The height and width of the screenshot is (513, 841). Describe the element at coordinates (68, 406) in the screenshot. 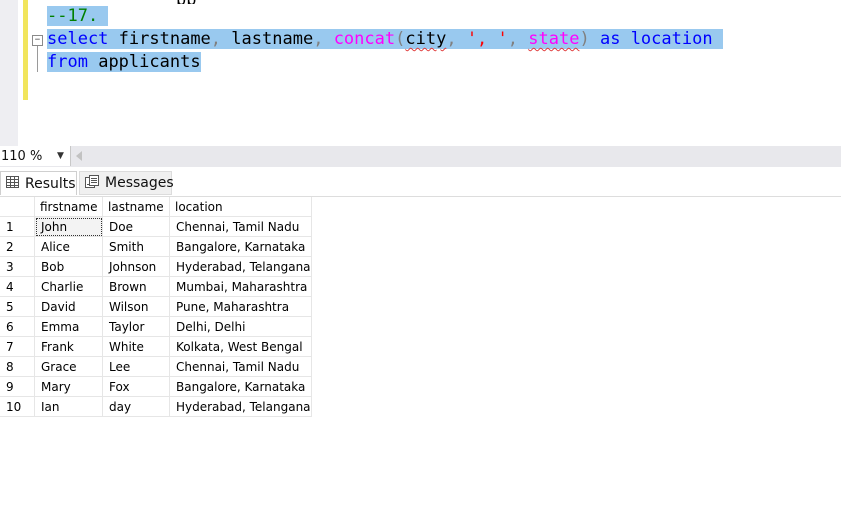

I see `table-cell: Ian` at that location.